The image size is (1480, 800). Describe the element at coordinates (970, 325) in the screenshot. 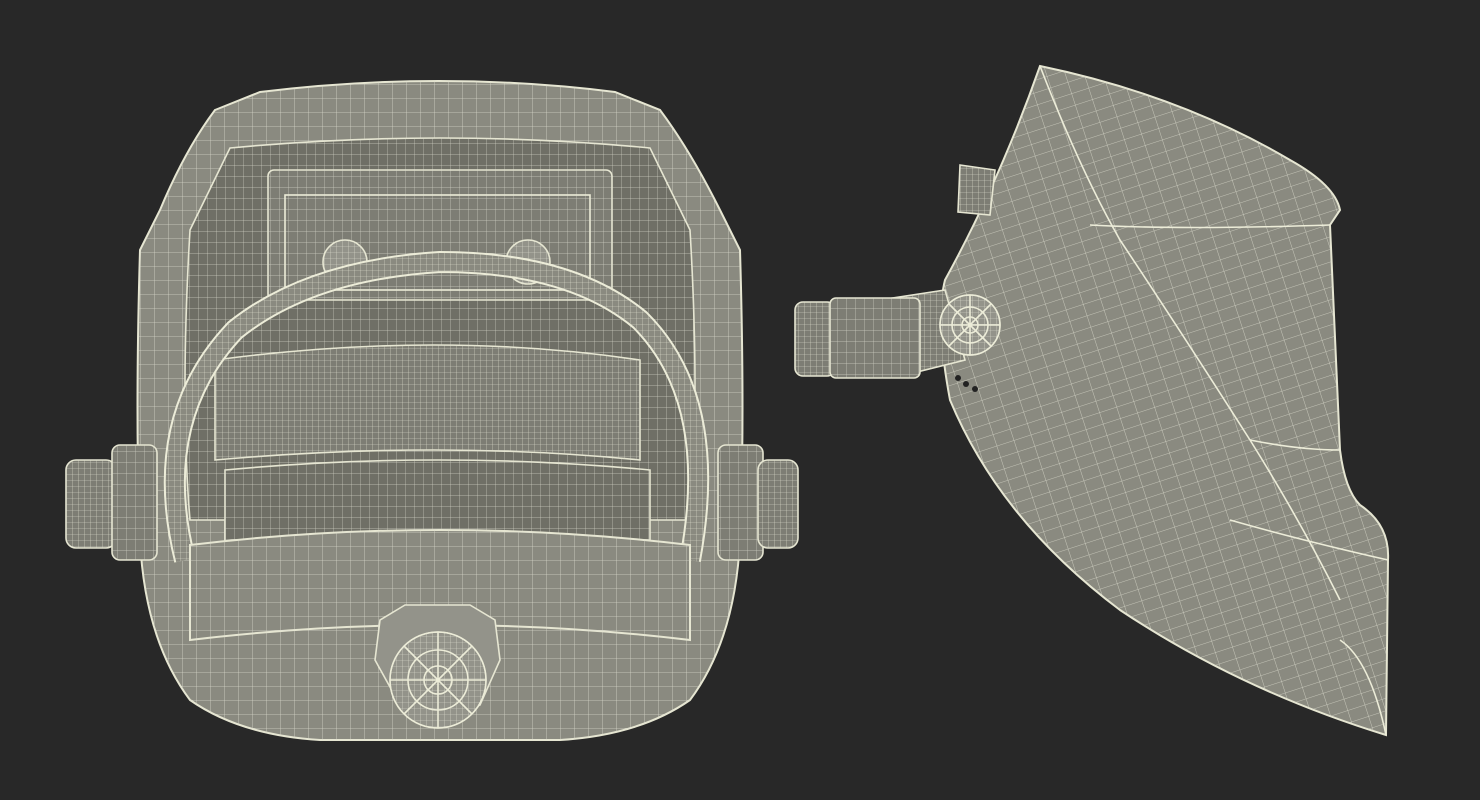

I see `pivot-gear-icon` at that location.